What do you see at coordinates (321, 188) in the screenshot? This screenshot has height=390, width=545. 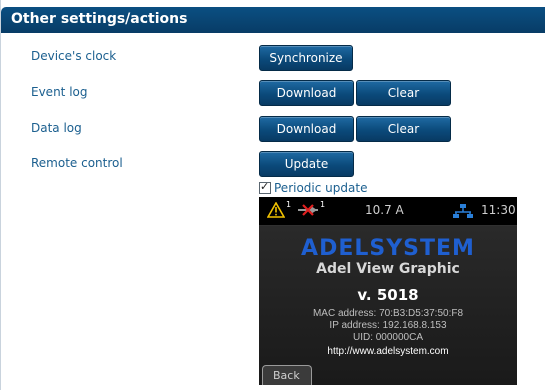 I see `periodic-update-label: Periodic update` at bounding box center [321, 188].